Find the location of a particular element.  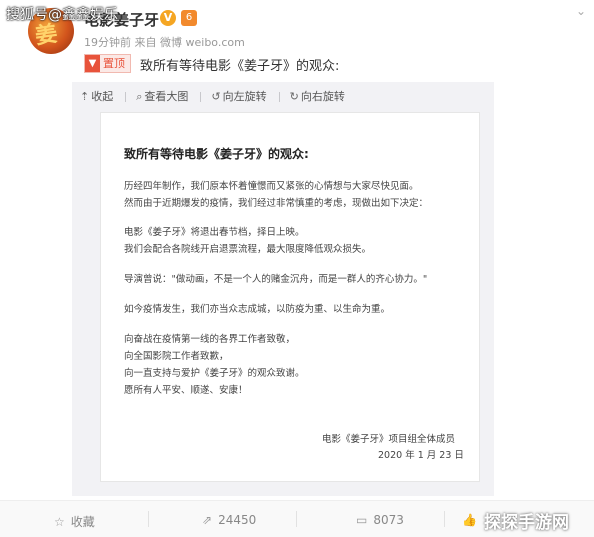

rank-icon: 6 is located at coordinates (189, 18).